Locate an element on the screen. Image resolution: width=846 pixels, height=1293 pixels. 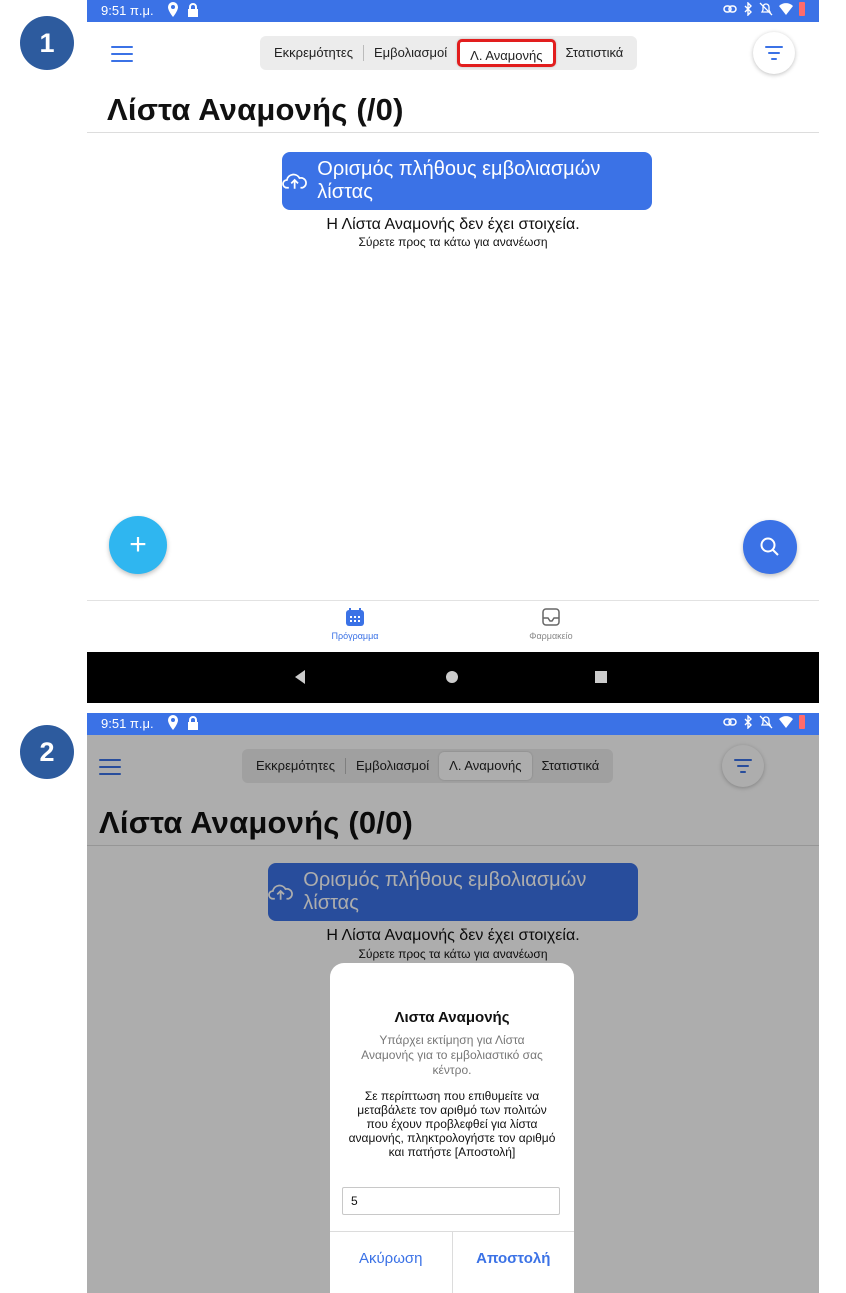
home-icon is located at coordinates (452, 677).